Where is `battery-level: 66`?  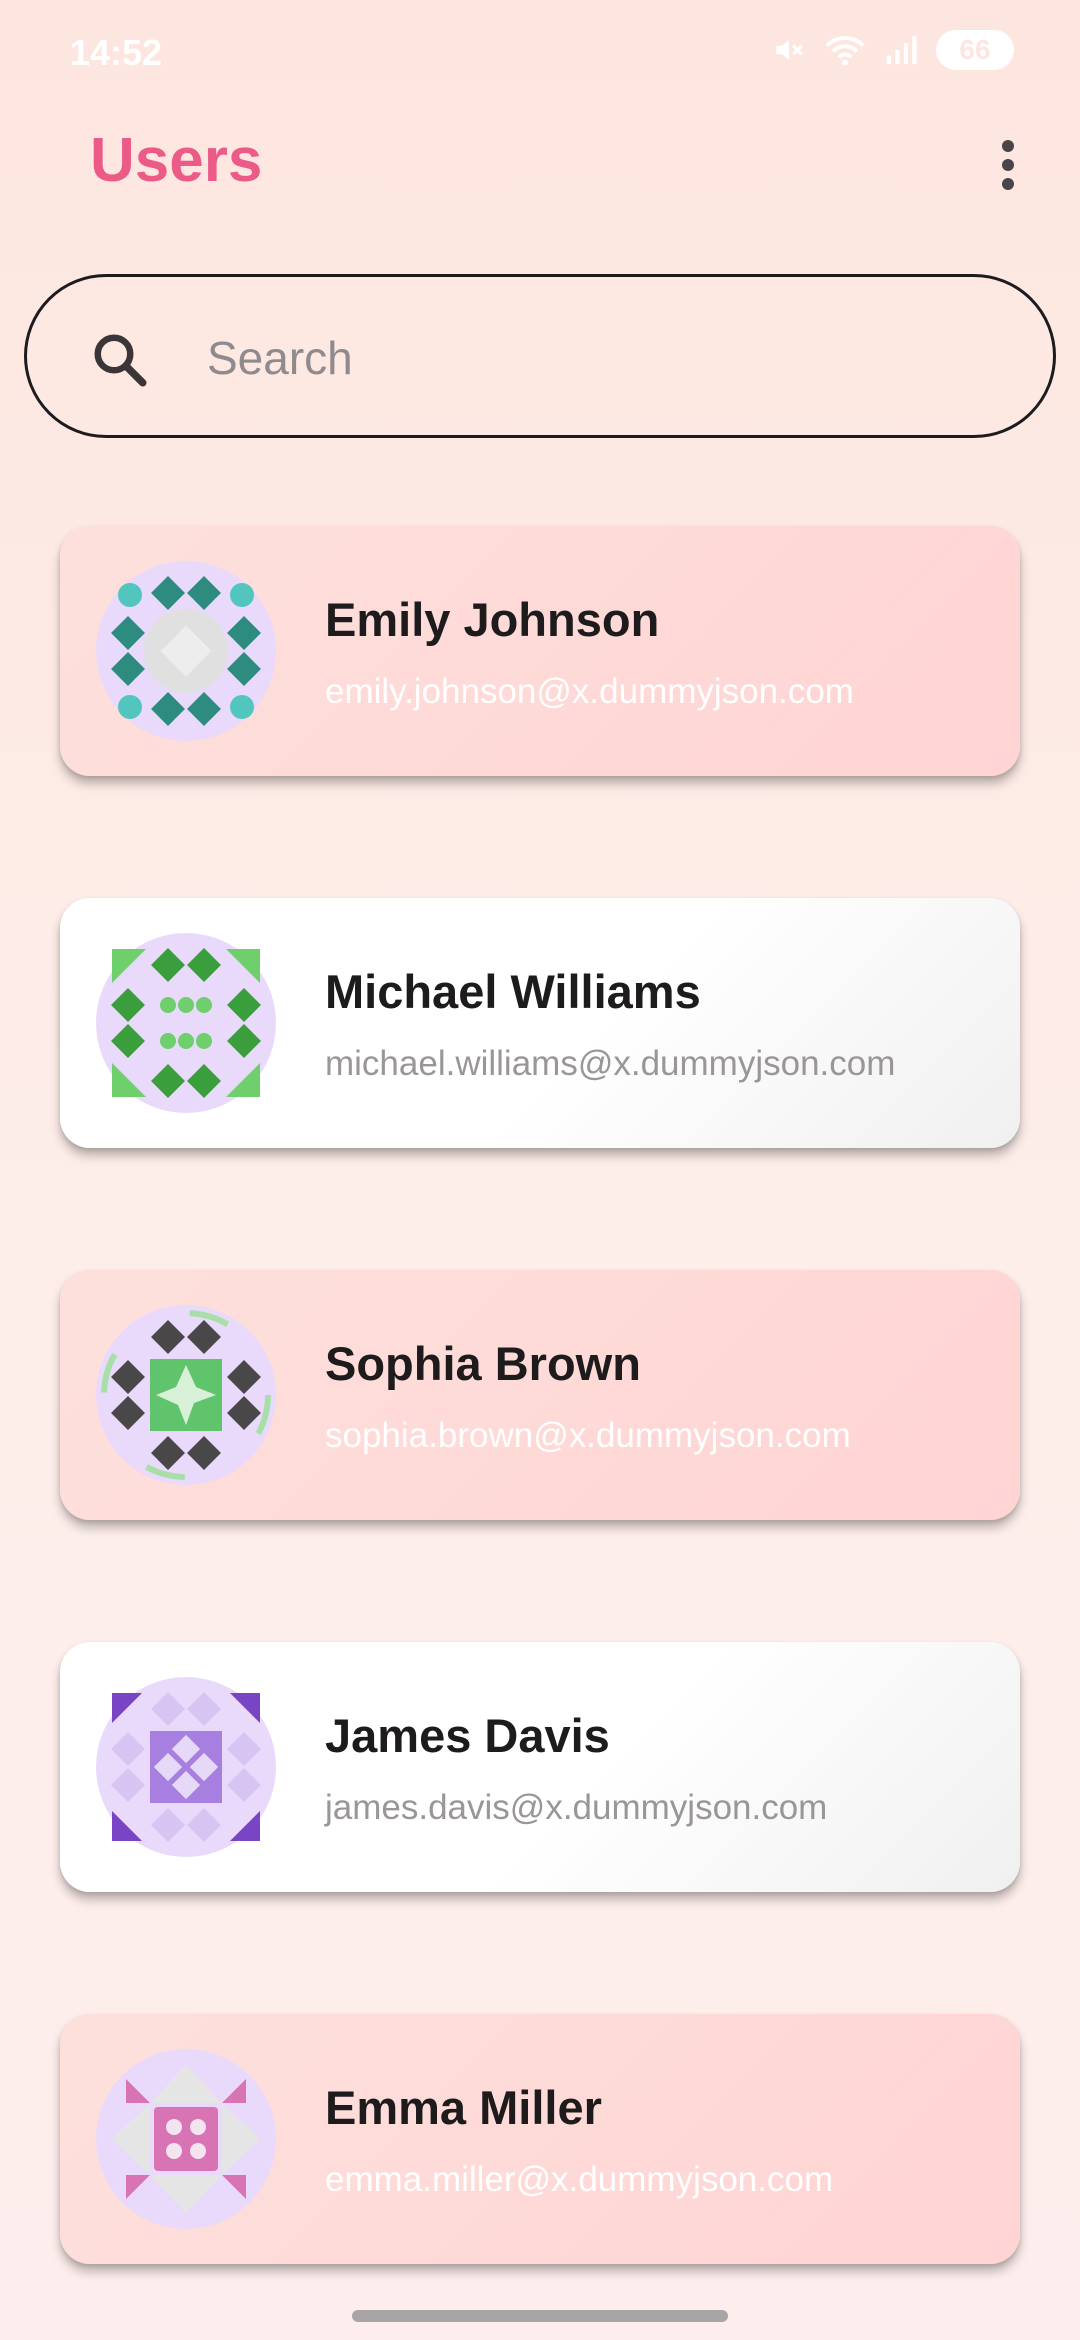 battery-level: 66 is located at coordinates (975, 49).